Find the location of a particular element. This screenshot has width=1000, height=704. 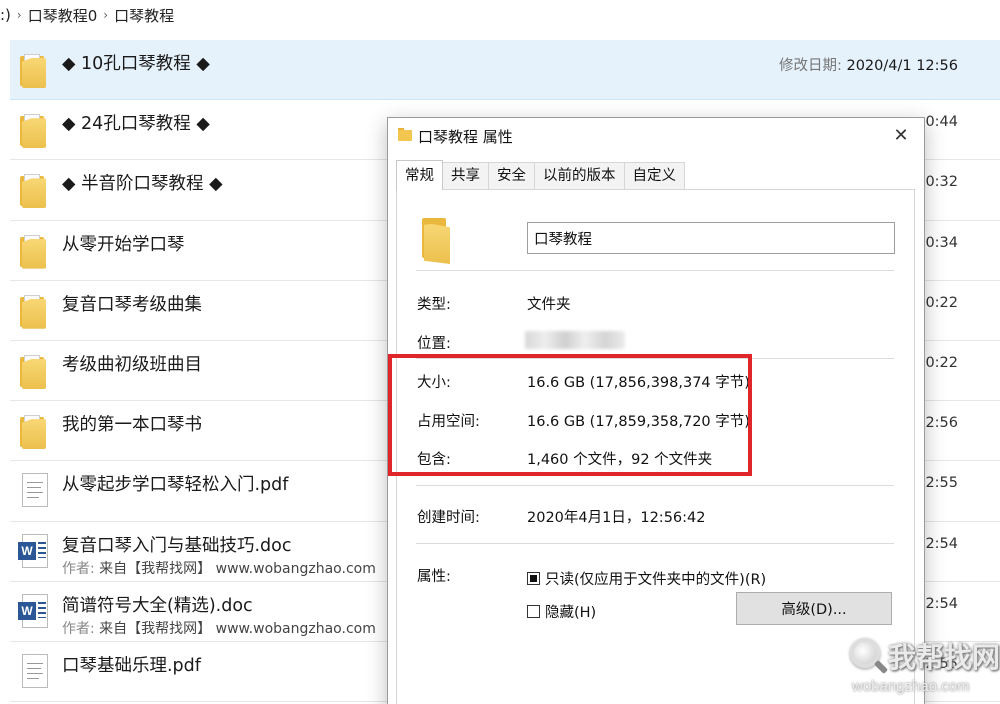

tab-previous-versions: 以前的版本 is located at coordinates (579, 176).